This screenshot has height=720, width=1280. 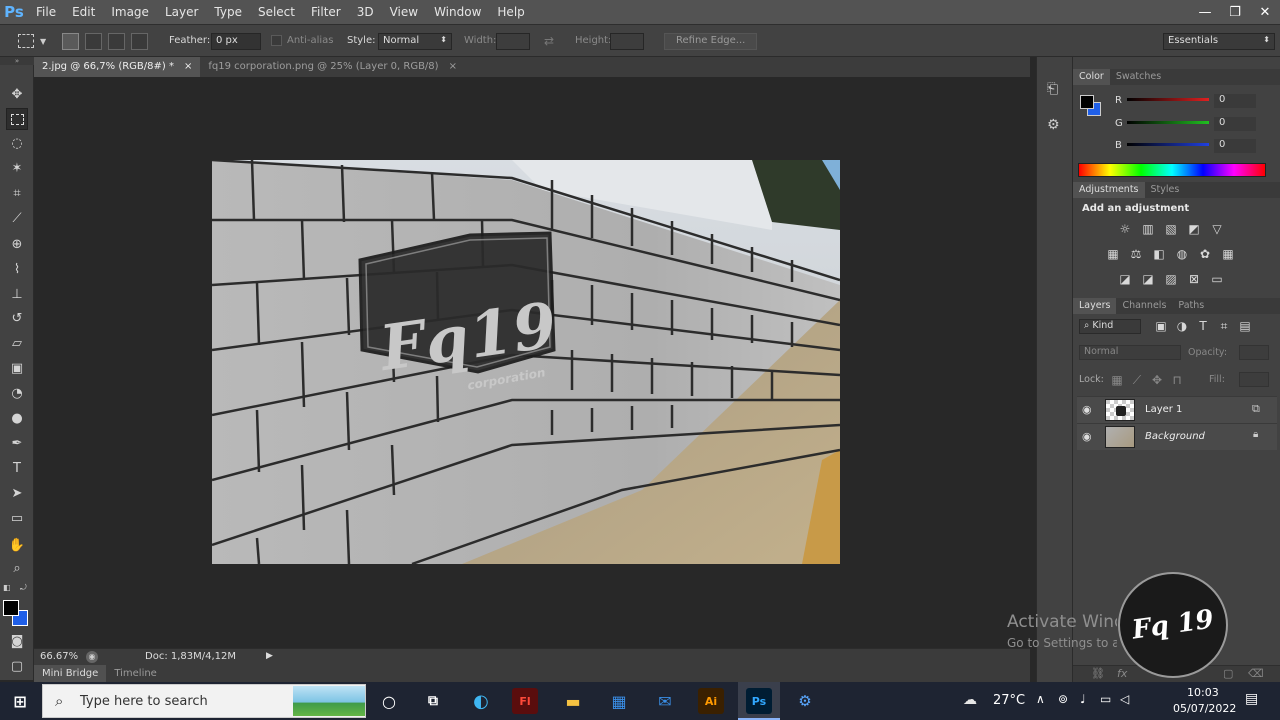 What do you see at coordinates (17, 61) in the screenshot?
I see `collapse-arrows-icon: »` at bounding box center [17, 61].